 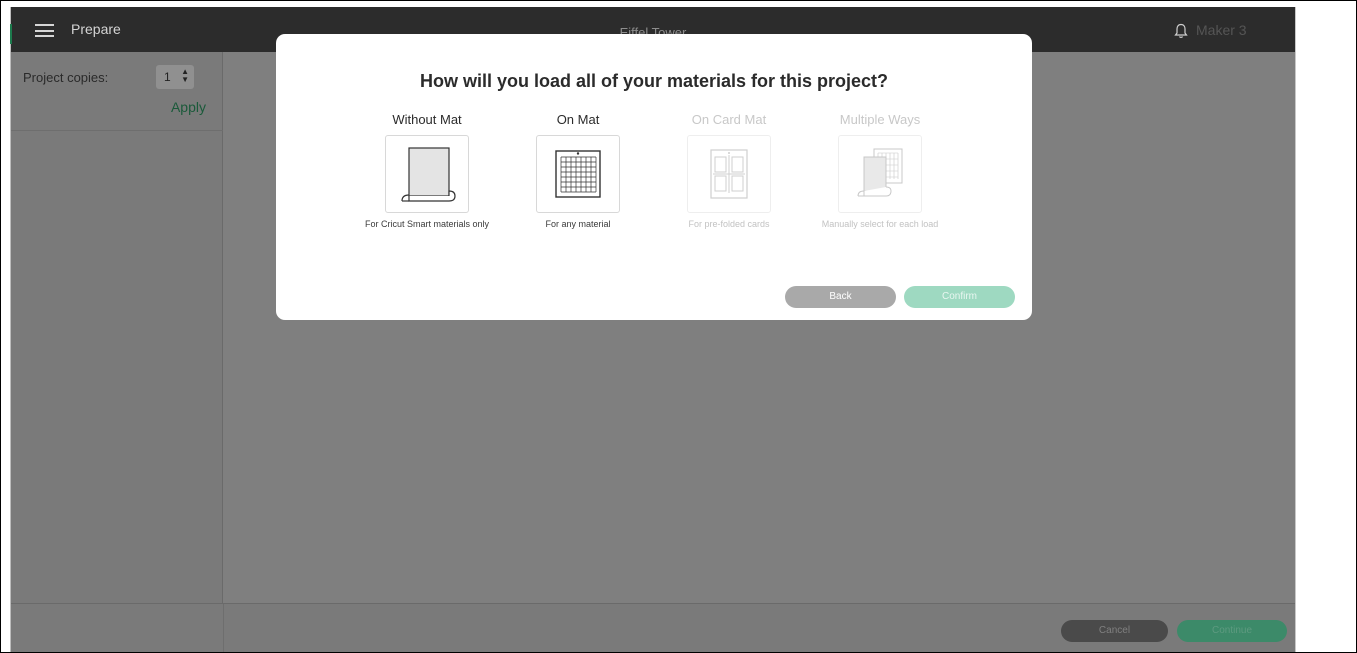 I want to click on bottom-divider, so click(x=223, y=628).